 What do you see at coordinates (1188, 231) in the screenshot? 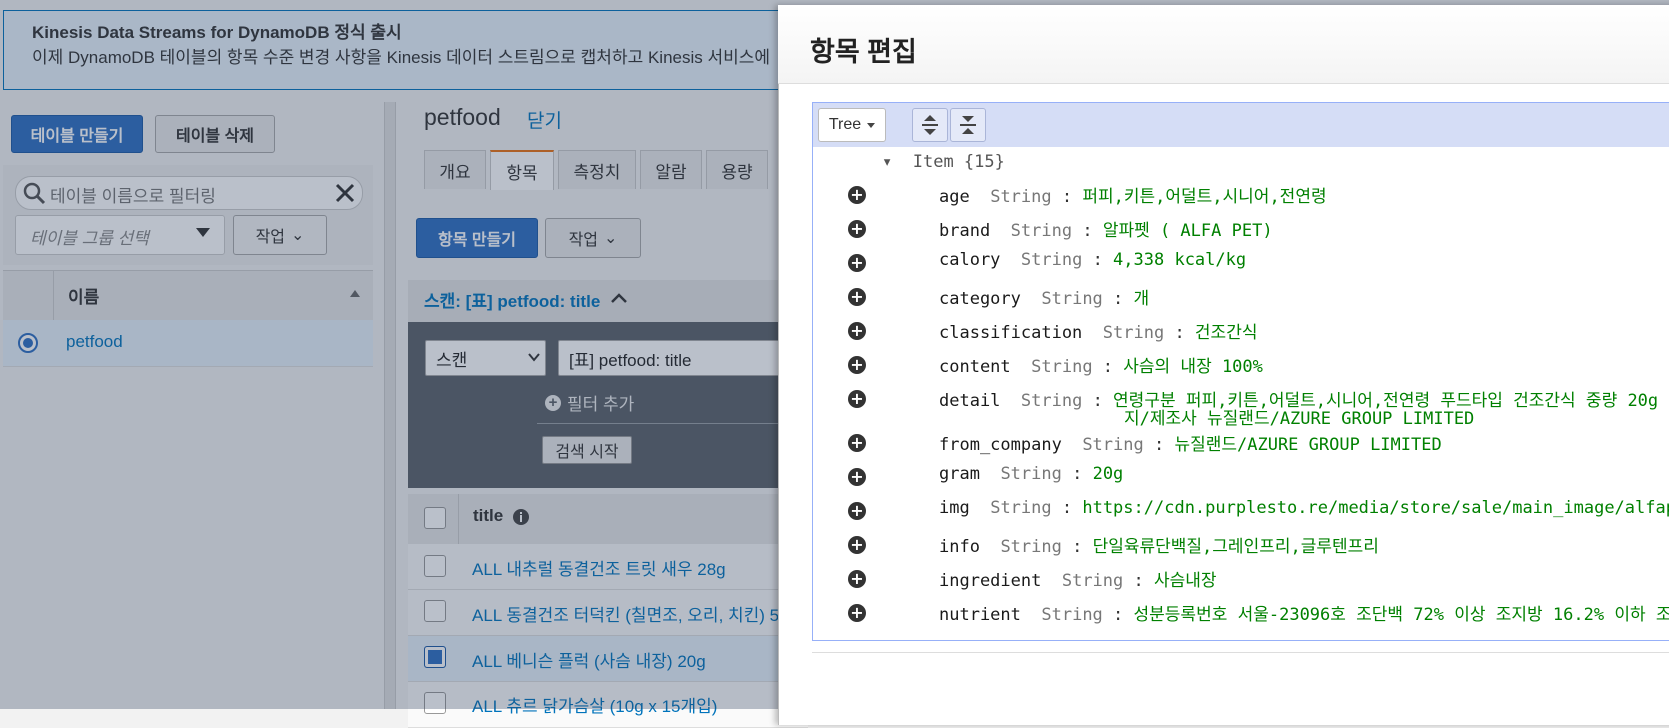
I see `field-value: 알파펫 ( ALFA PET)` at bounding box center [1188, 231].